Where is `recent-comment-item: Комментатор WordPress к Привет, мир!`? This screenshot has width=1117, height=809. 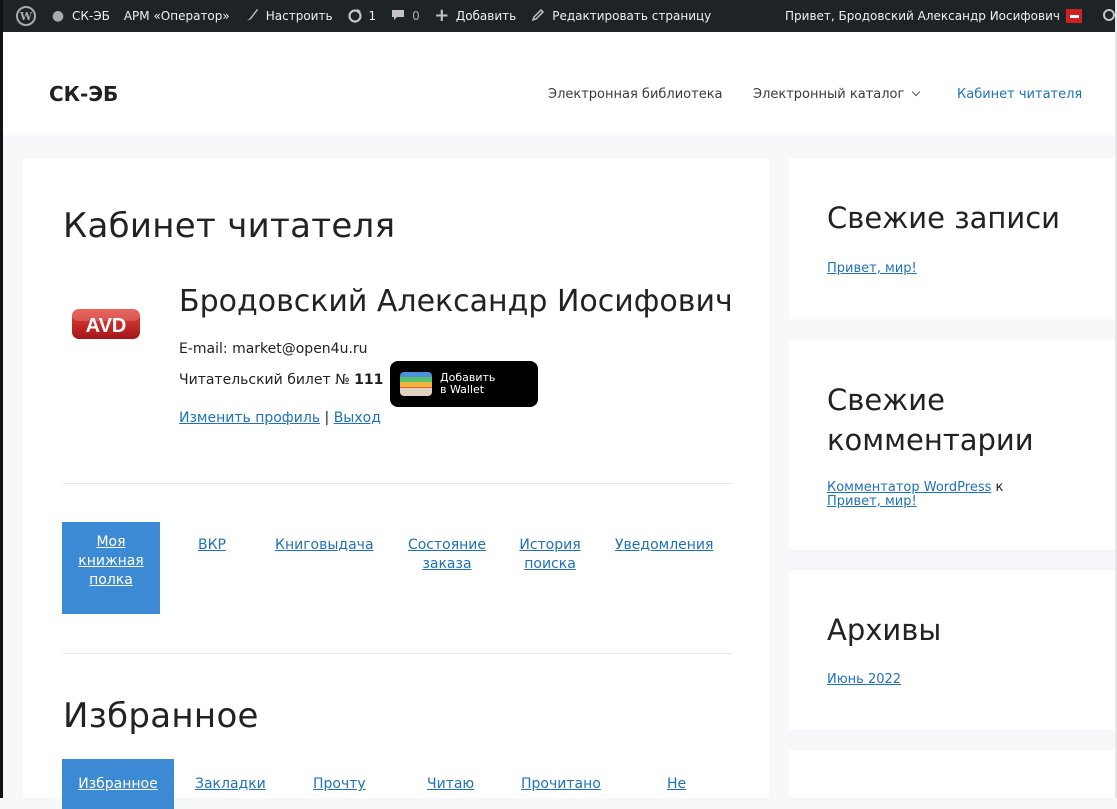 recent-comment-item: Комментатор WordPress к Привет, мир! is located at coordinates (915, 495).